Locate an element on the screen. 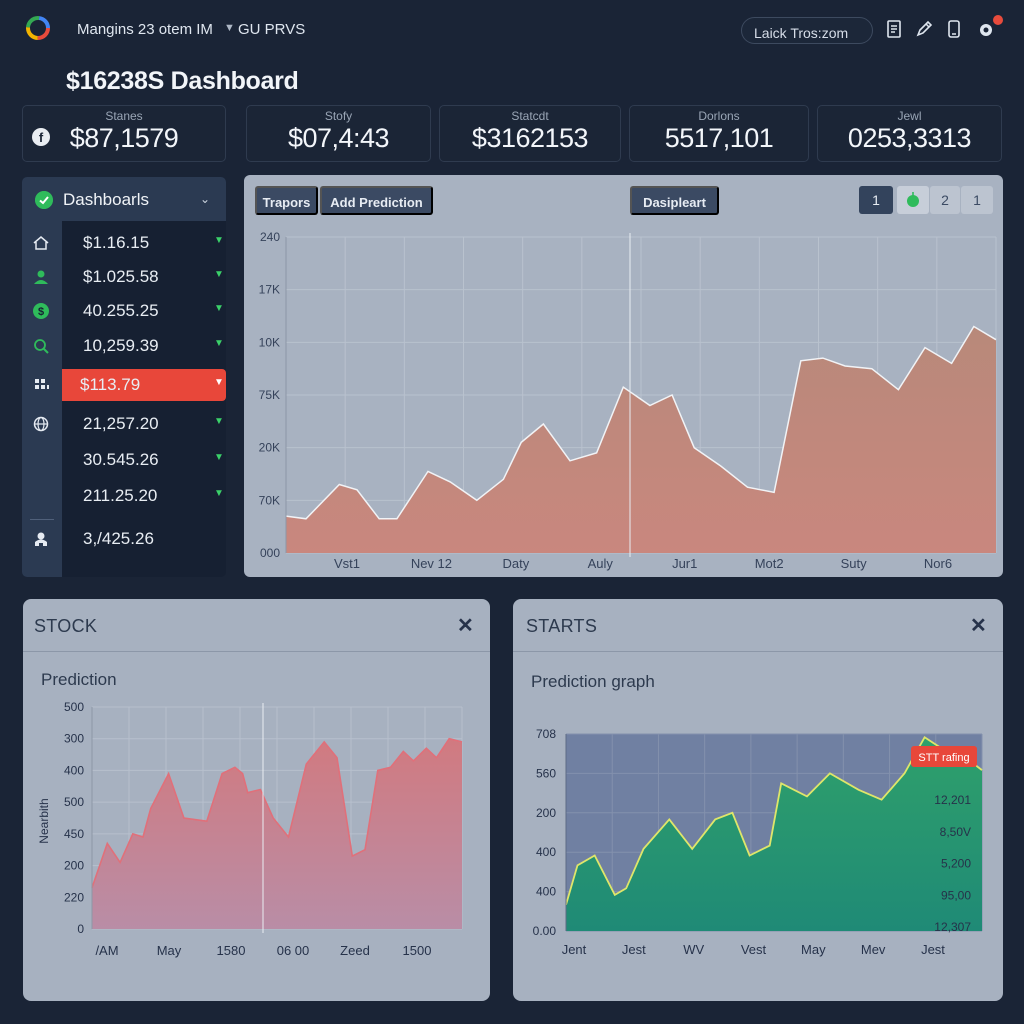 The width and height of the screenshot is (1024, 1024). sidebar-item-value: 40.255.25 is located at coordinates (121, 310).